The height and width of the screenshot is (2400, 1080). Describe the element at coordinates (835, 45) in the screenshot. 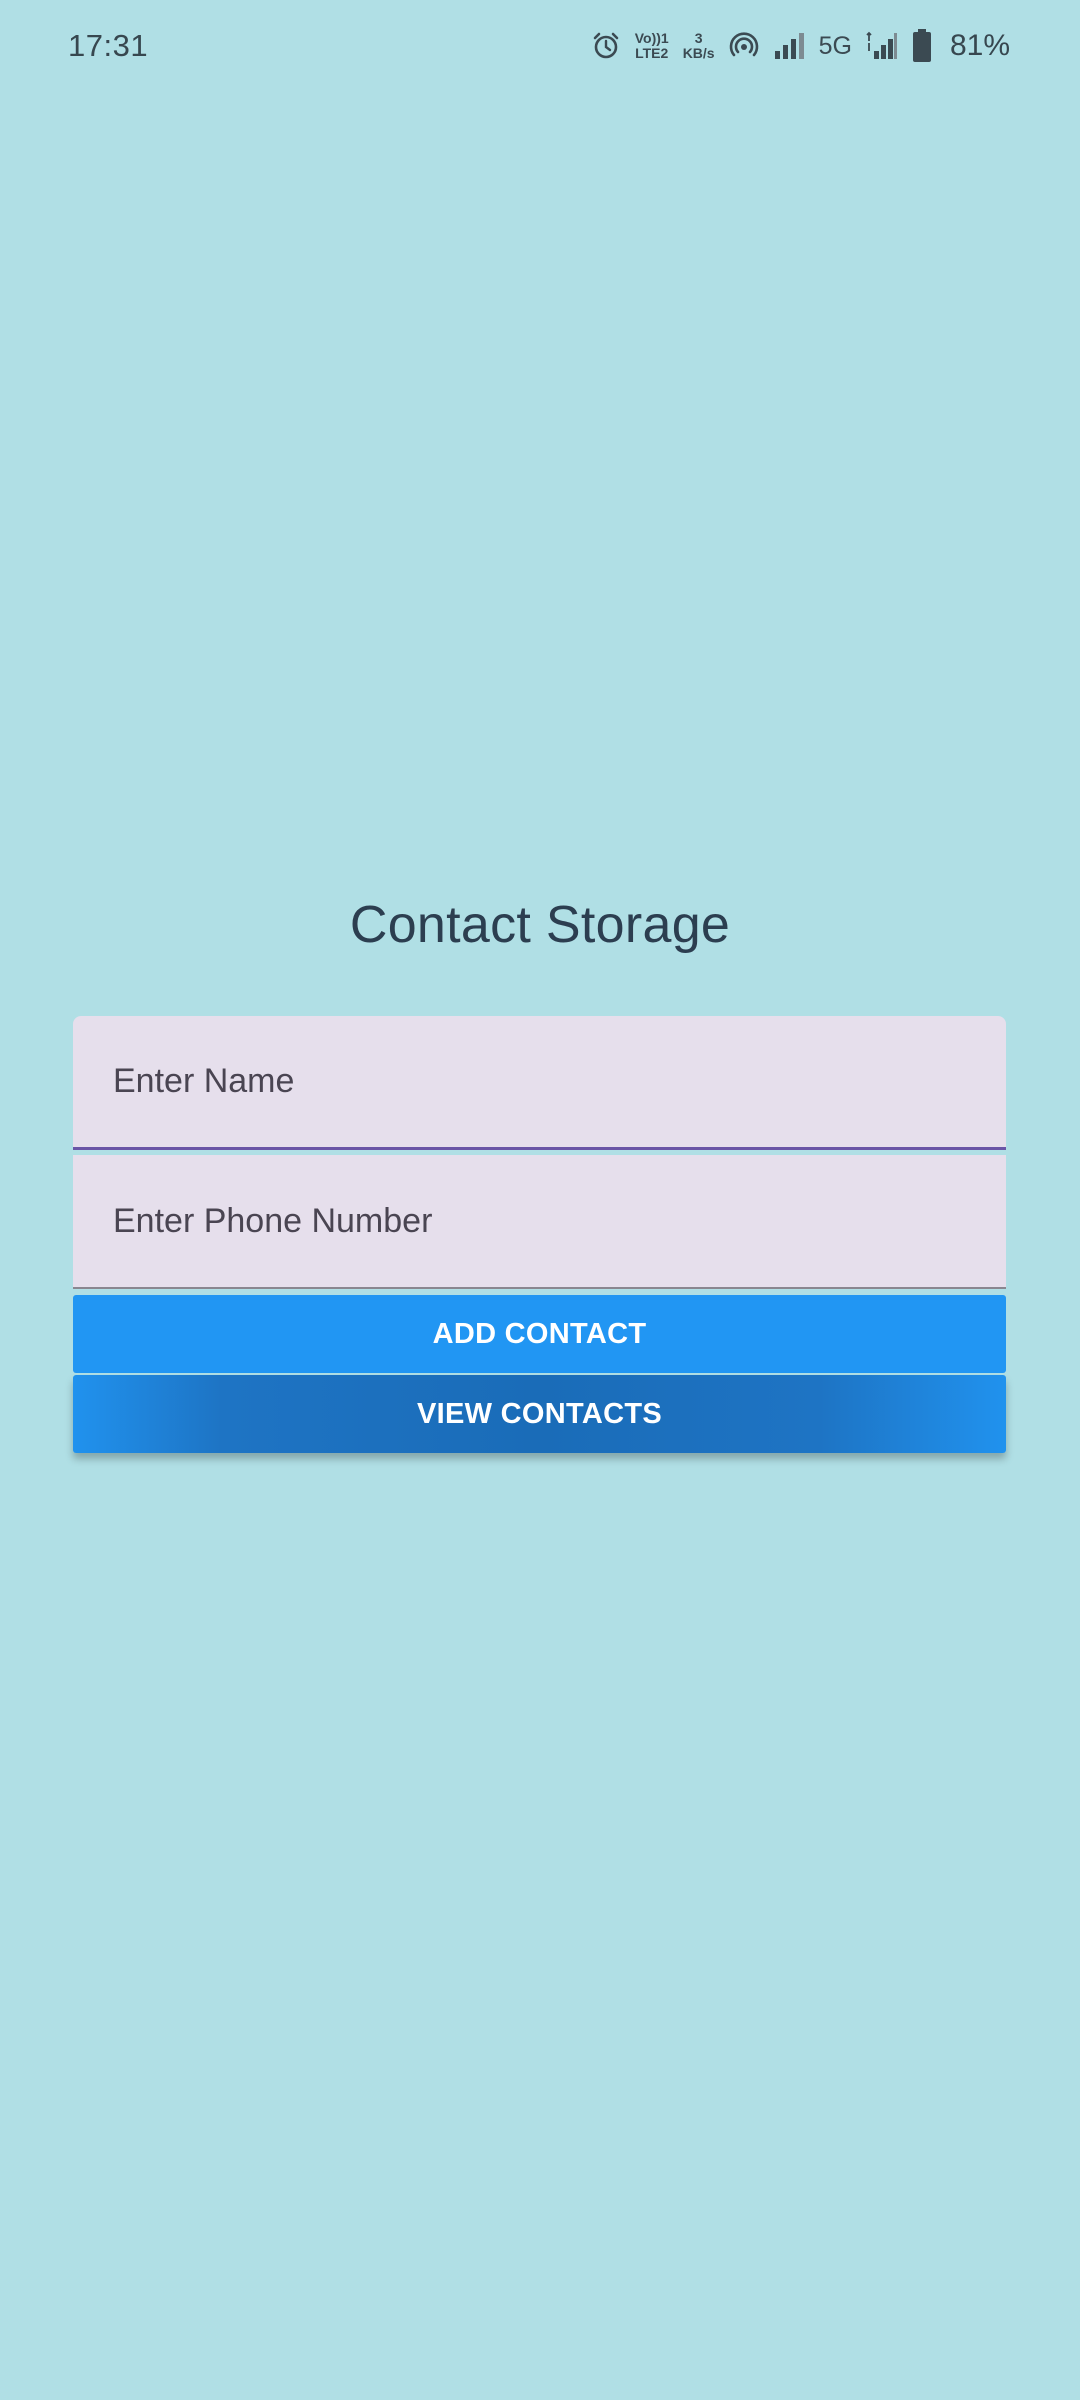

I see `network-type: 5G` at that location.